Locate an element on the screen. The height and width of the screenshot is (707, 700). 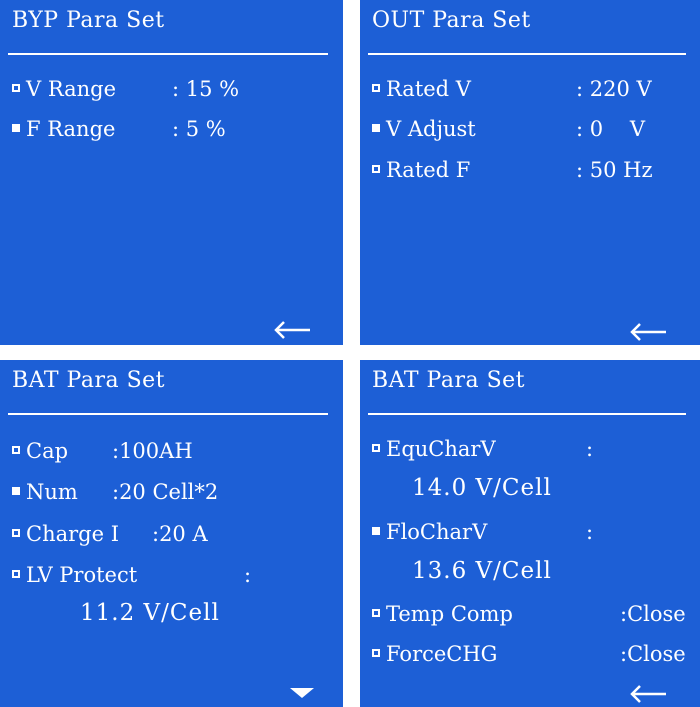
menu-item-label: ForceCHG is located at coordinates (442, 654).